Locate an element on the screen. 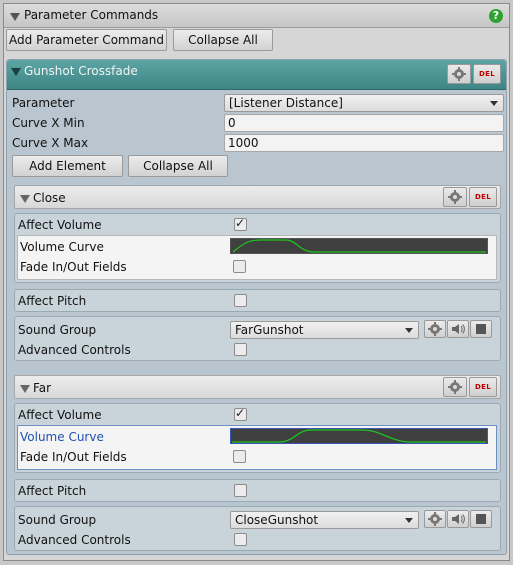 This screenshot has height=565, width=513. sound-group-dropdown: FarGunshot is located at coordinates (324, 330).